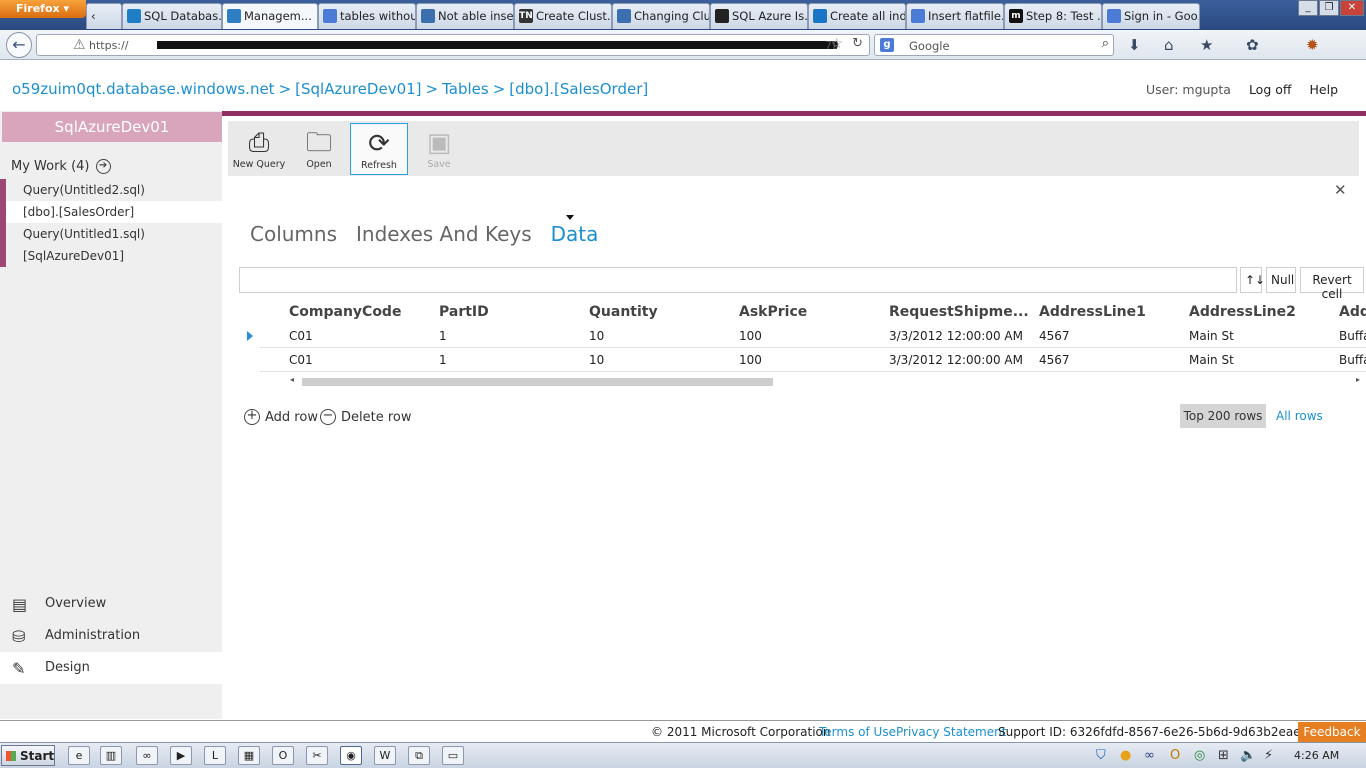 Image resolution: width=1366 pixels, height=768 pixels. What do you see at coordinates (61, 166) in the screenshot?
I see `mywork-header: My Work (4) ➔` at bounding box center [61, 166].